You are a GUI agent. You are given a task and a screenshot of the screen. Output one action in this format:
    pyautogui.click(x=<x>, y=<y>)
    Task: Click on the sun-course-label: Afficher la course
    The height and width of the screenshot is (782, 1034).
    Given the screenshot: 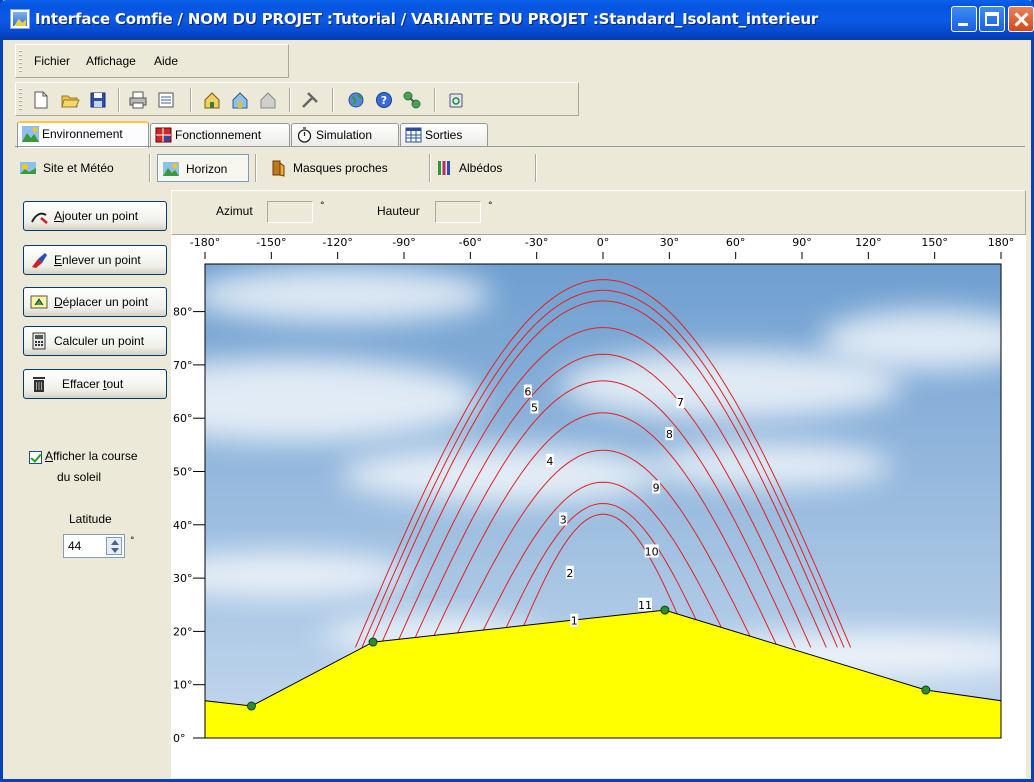 What is the action you would take?
    pyautogui.click(x=91, y=456)
    